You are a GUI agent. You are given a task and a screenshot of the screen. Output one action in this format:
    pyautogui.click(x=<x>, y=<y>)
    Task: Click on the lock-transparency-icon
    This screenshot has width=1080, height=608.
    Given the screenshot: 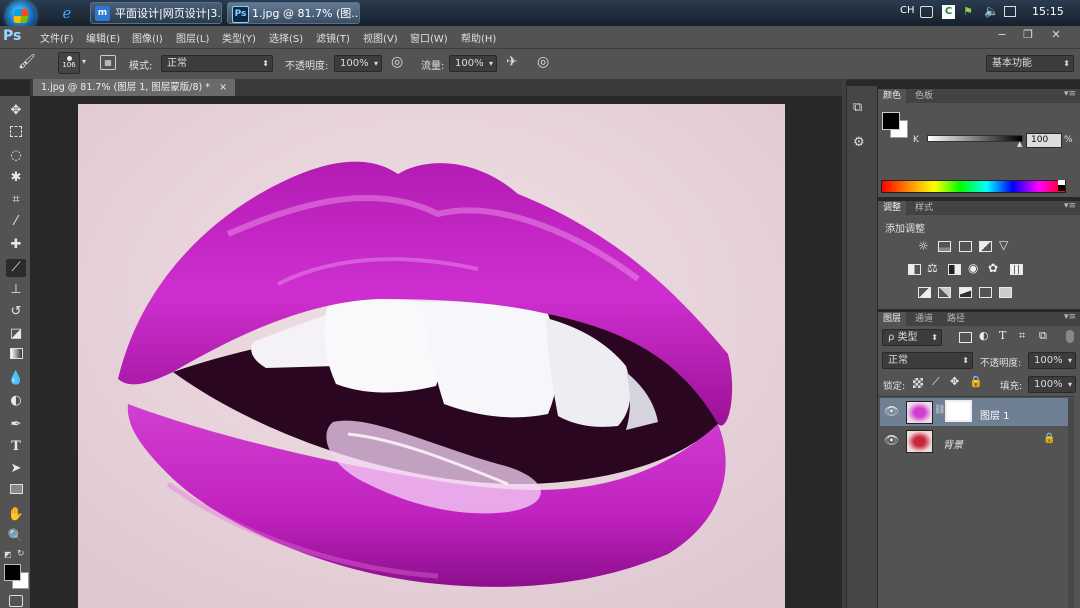 What is the action you would take?
    pyautogui.click(x=918, y=383)
    